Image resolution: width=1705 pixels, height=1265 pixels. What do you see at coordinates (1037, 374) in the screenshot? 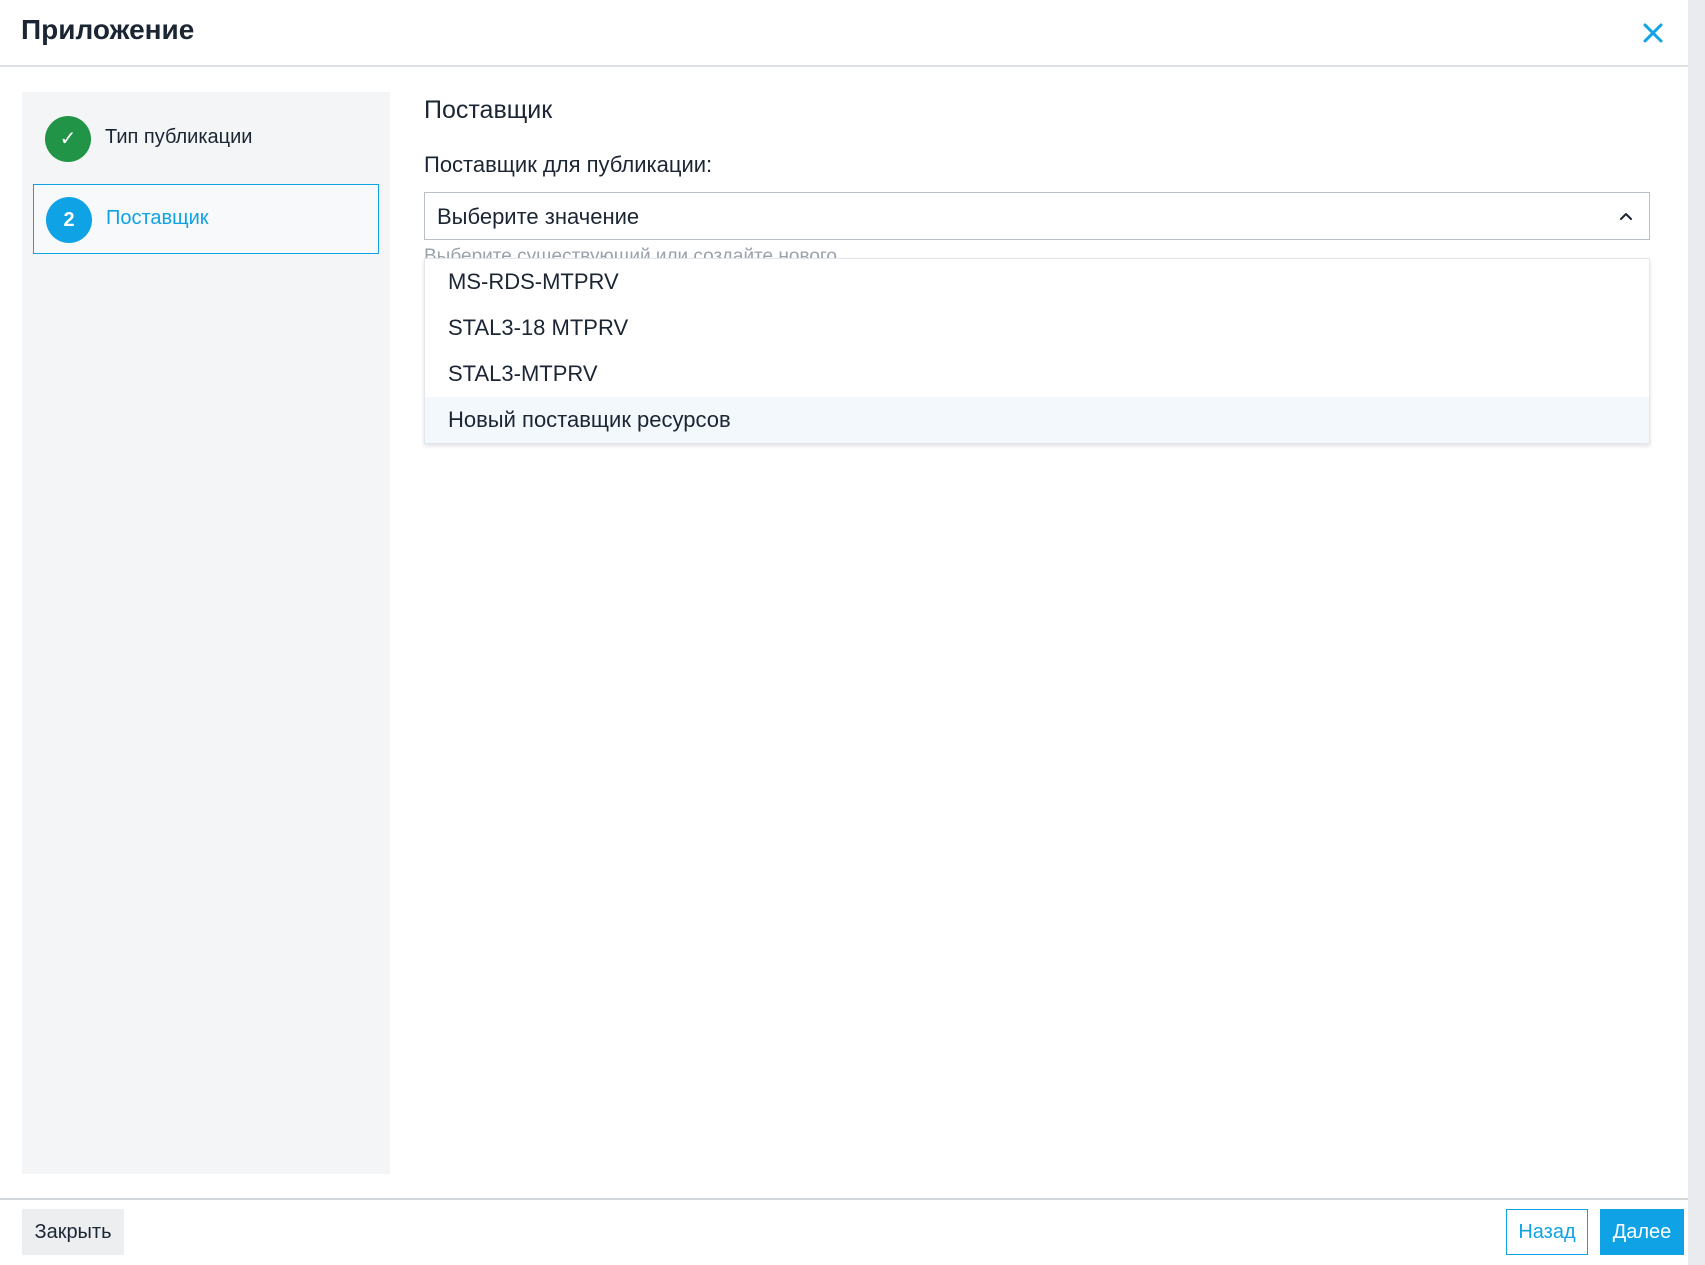
I see `dropdown-option: STAL3-MTPRV` at bounding box center [1037, 374].